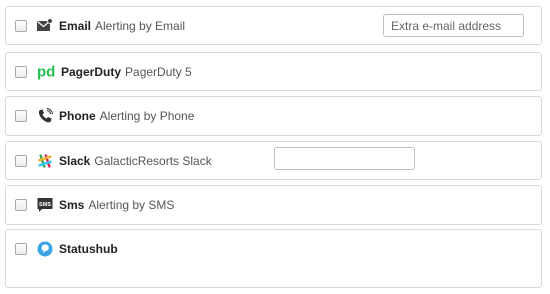 The width and height of the screenshot is (550, 294). Describe the element at coordinates (158, 72) in the screenshot. I see `integration-description: PagerDuty 5` at that location.